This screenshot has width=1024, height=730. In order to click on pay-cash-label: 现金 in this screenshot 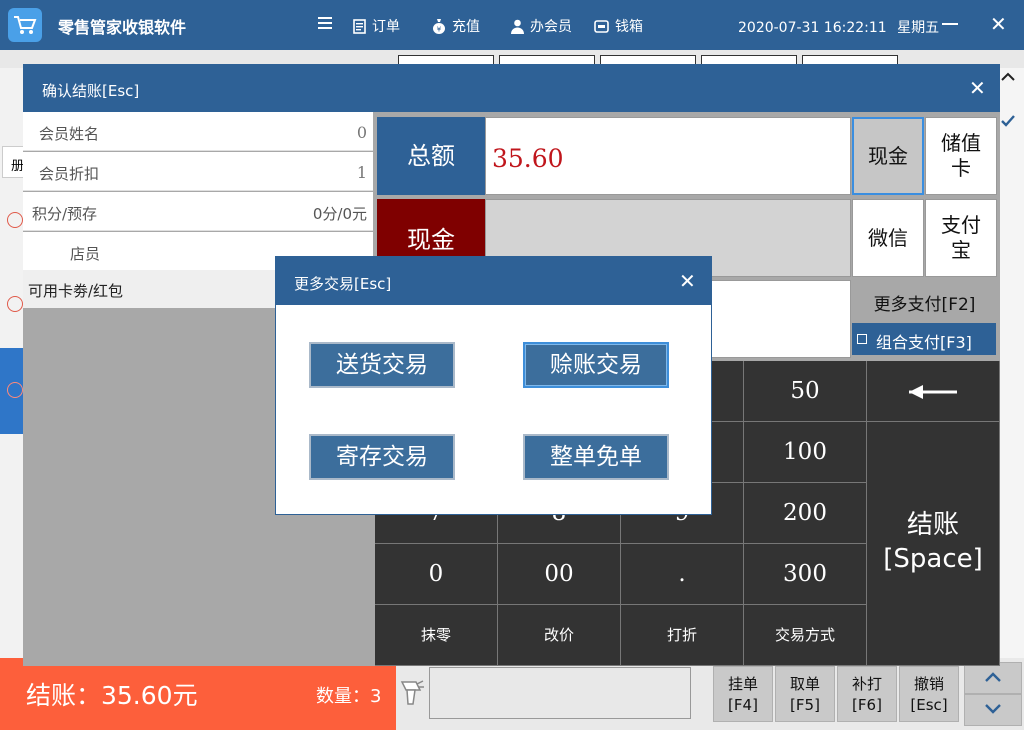, I will do `click(888, 155)`.